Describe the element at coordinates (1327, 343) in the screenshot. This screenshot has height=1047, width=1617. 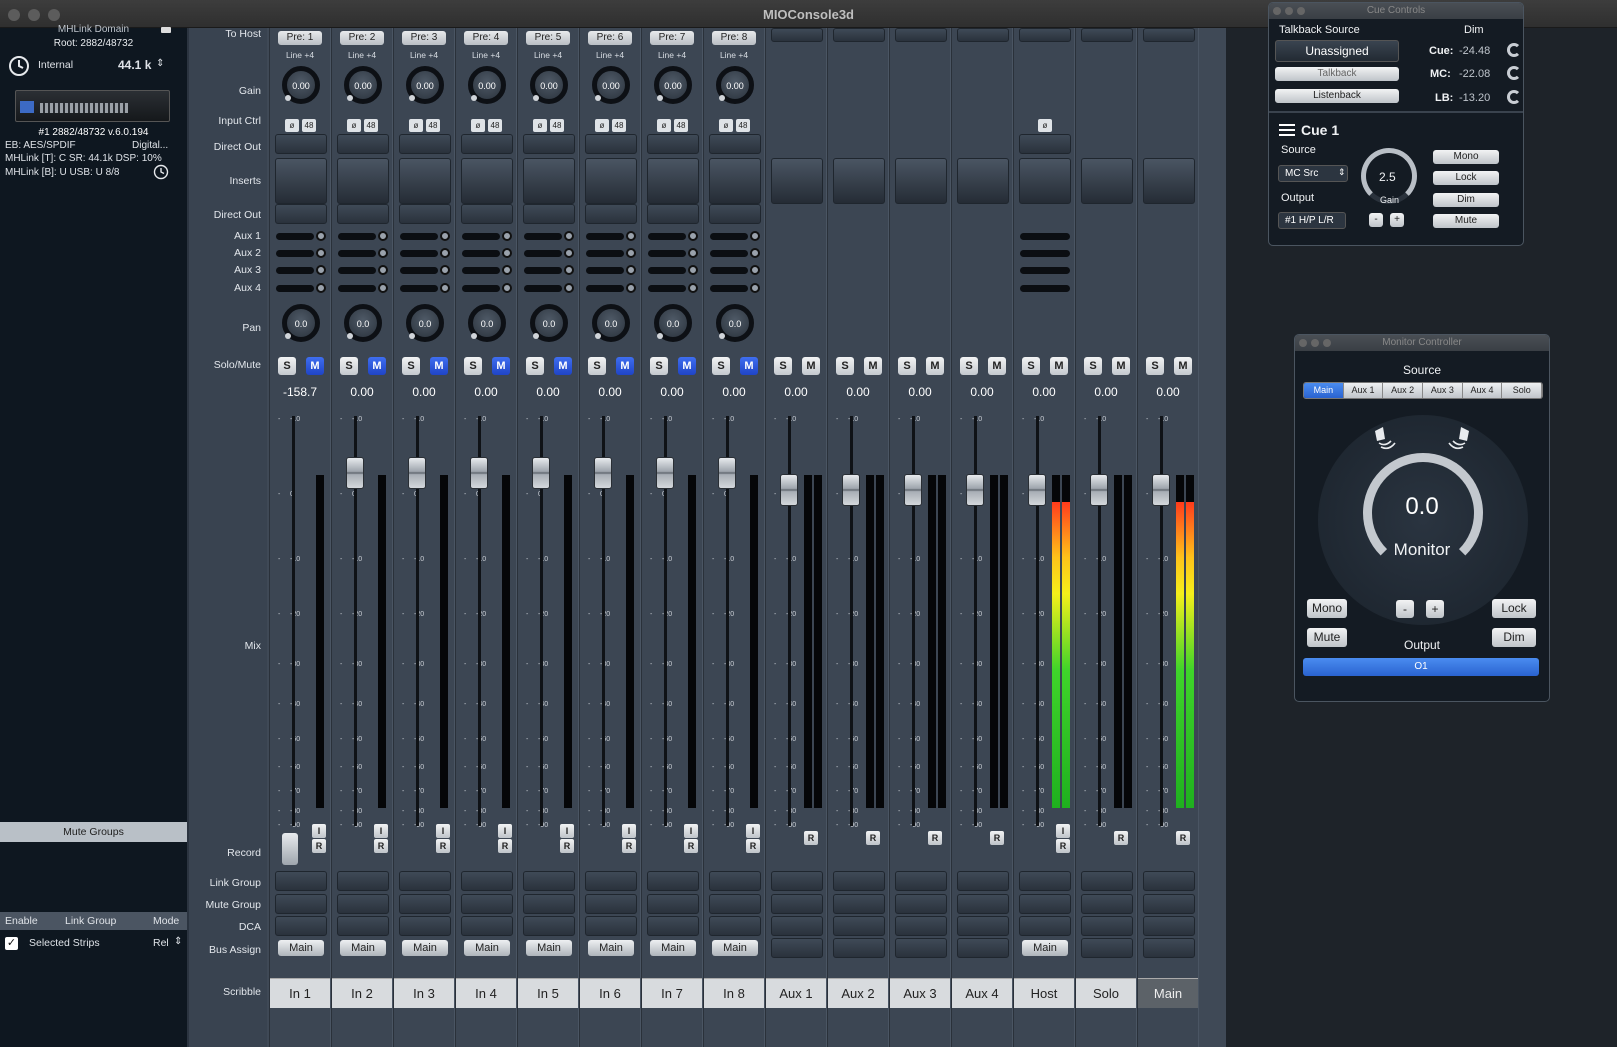
I see `zoom-panel-button` at that location.